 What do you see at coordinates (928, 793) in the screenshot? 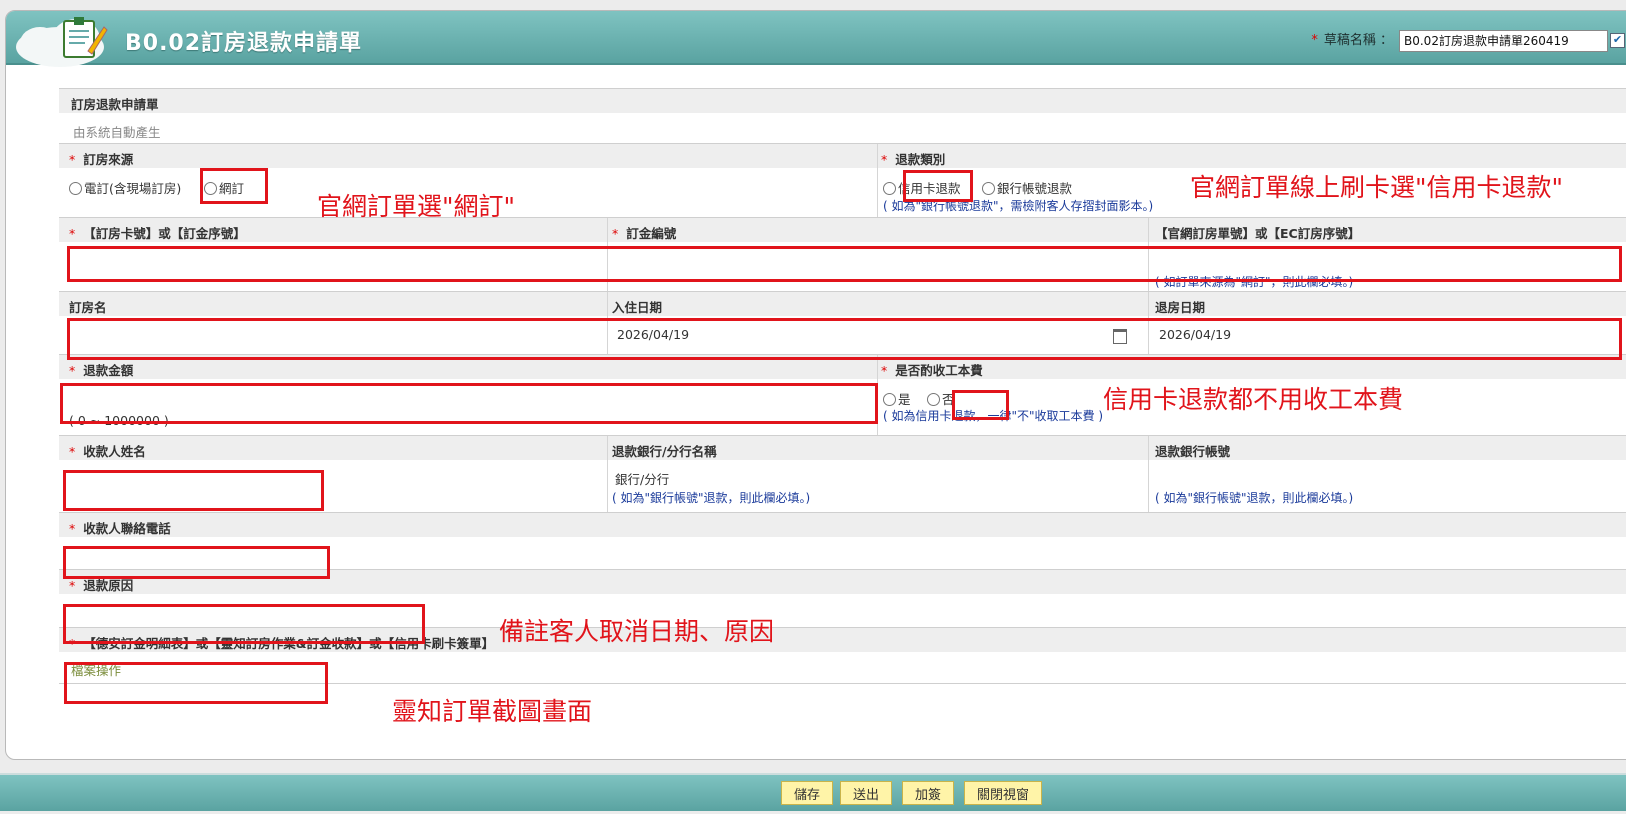
I see `add-signer-button: 加簽` at bounding box center [928, 793].